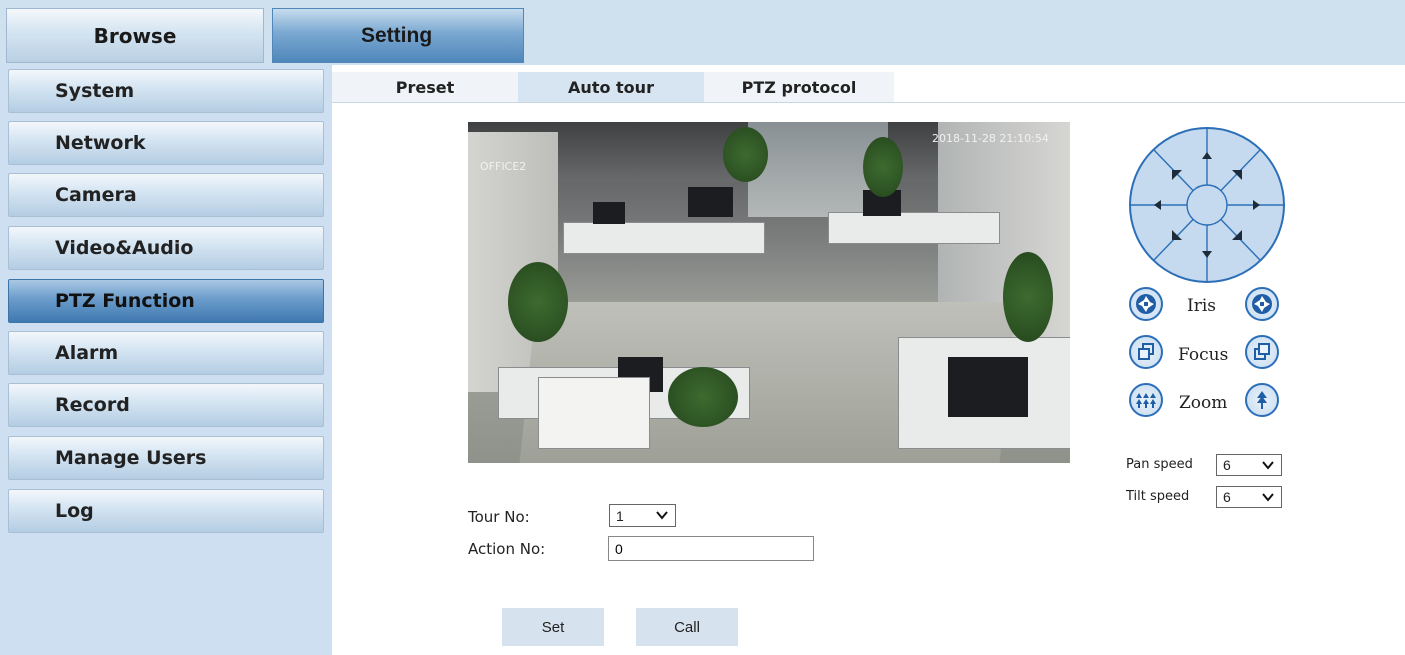 Image resolution: width=1405 pixels, height=655 pixels. What do you see at coordinates (499, 517) in the screenshot?
I see `tour-no-label: Tour No:` at bounding box center [499, 517].